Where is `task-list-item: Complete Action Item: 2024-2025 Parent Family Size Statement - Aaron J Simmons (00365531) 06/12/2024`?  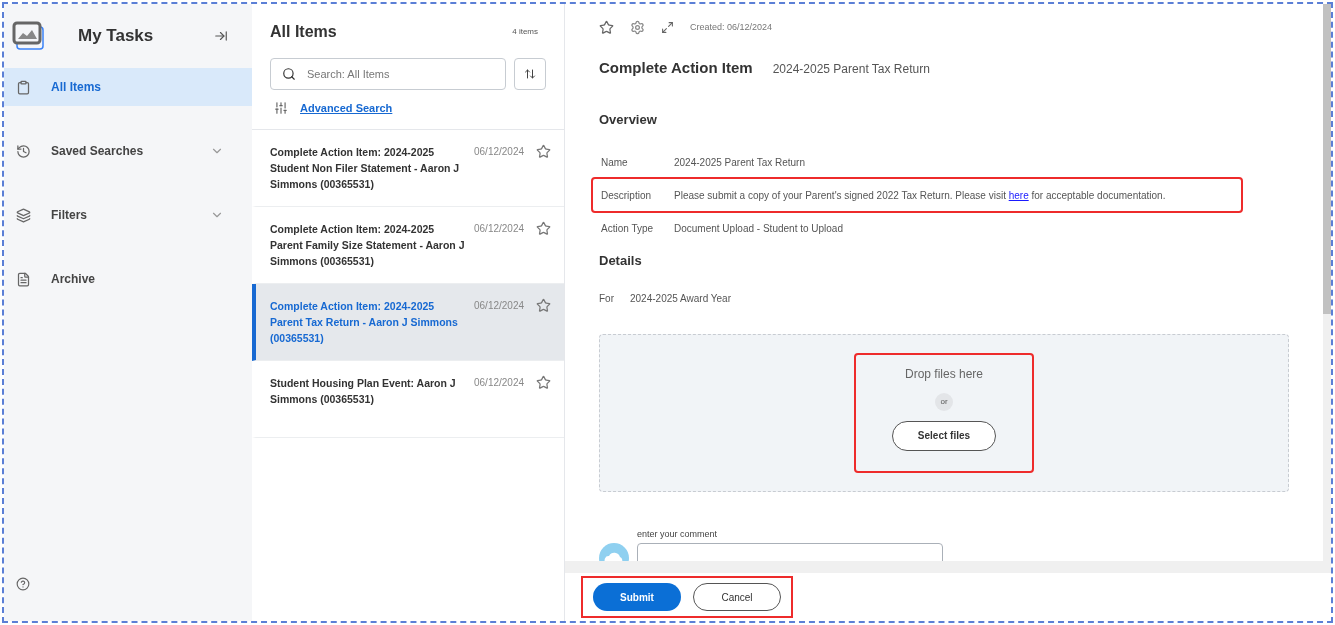
task-list-item: Complete Action Item: 2024-2025 Parent Family Size Statement - Aaron J Simmons (00365531) 06/12/2024 is located at coordinates (408, 245).